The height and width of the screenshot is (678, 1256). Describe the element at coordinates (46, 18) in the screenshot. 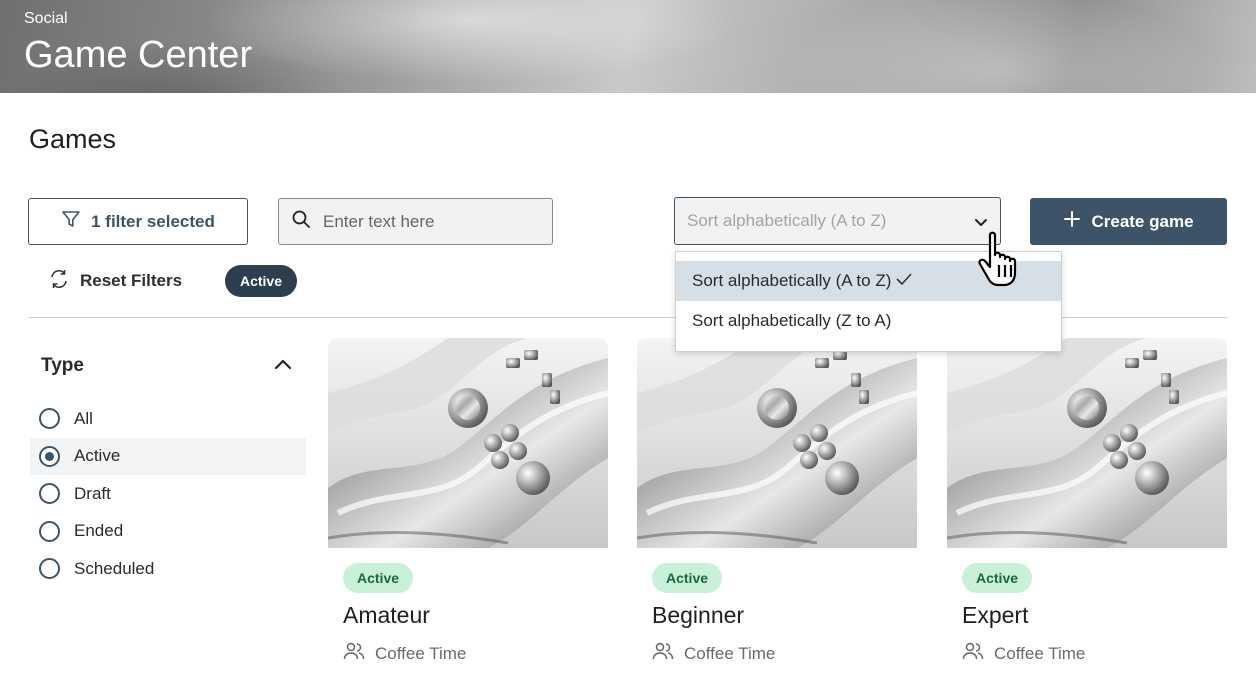

I see `banner-subtitle: Social` at that location.